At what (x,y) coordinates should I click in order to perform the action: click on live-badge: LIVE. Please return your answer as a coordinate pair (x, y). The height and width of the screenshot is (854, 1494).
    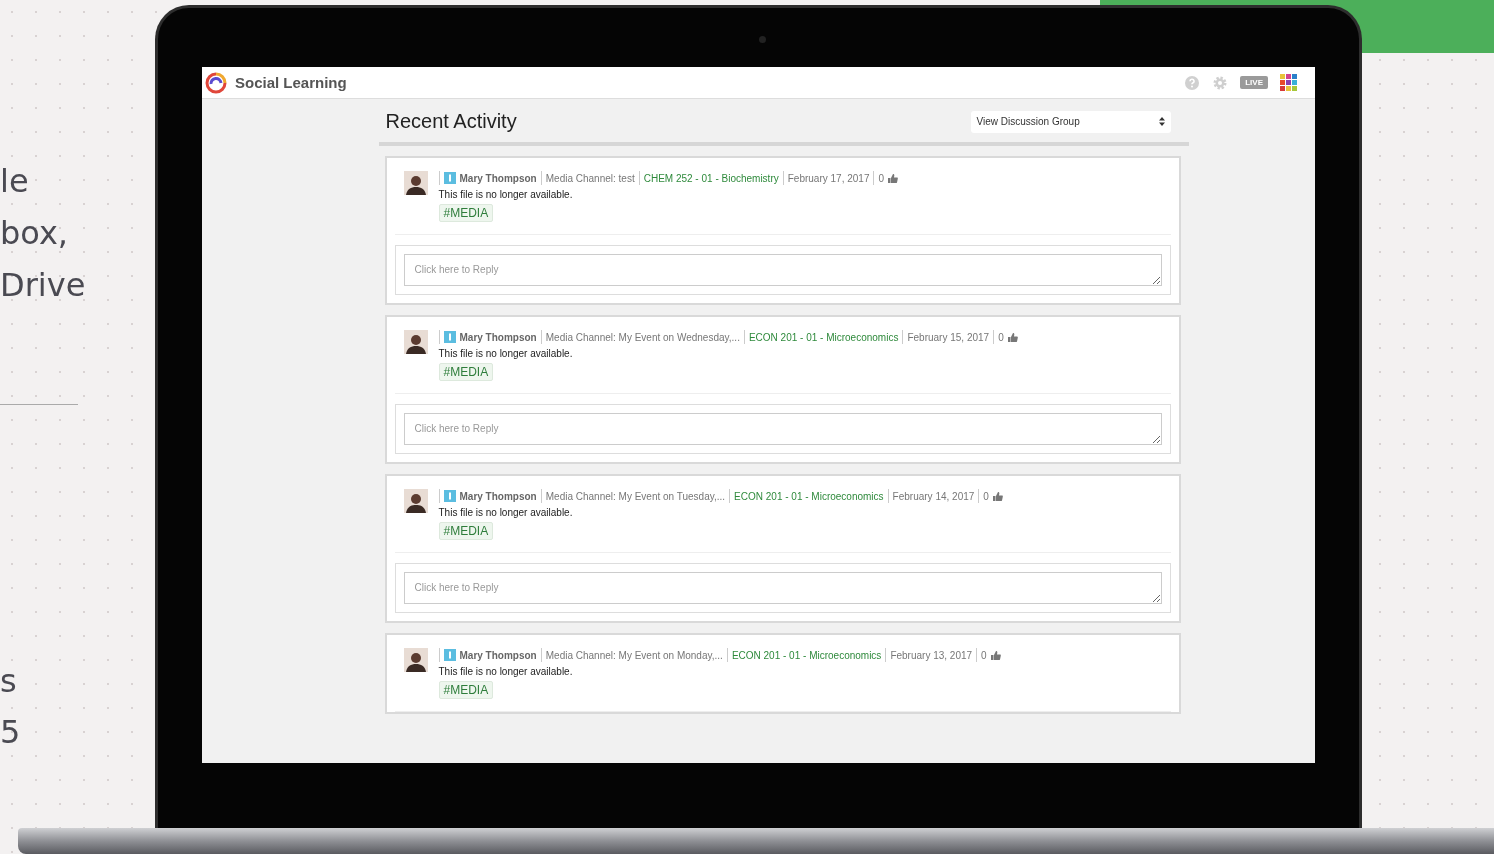
    Looking at the image, I should click on (1254, 82).